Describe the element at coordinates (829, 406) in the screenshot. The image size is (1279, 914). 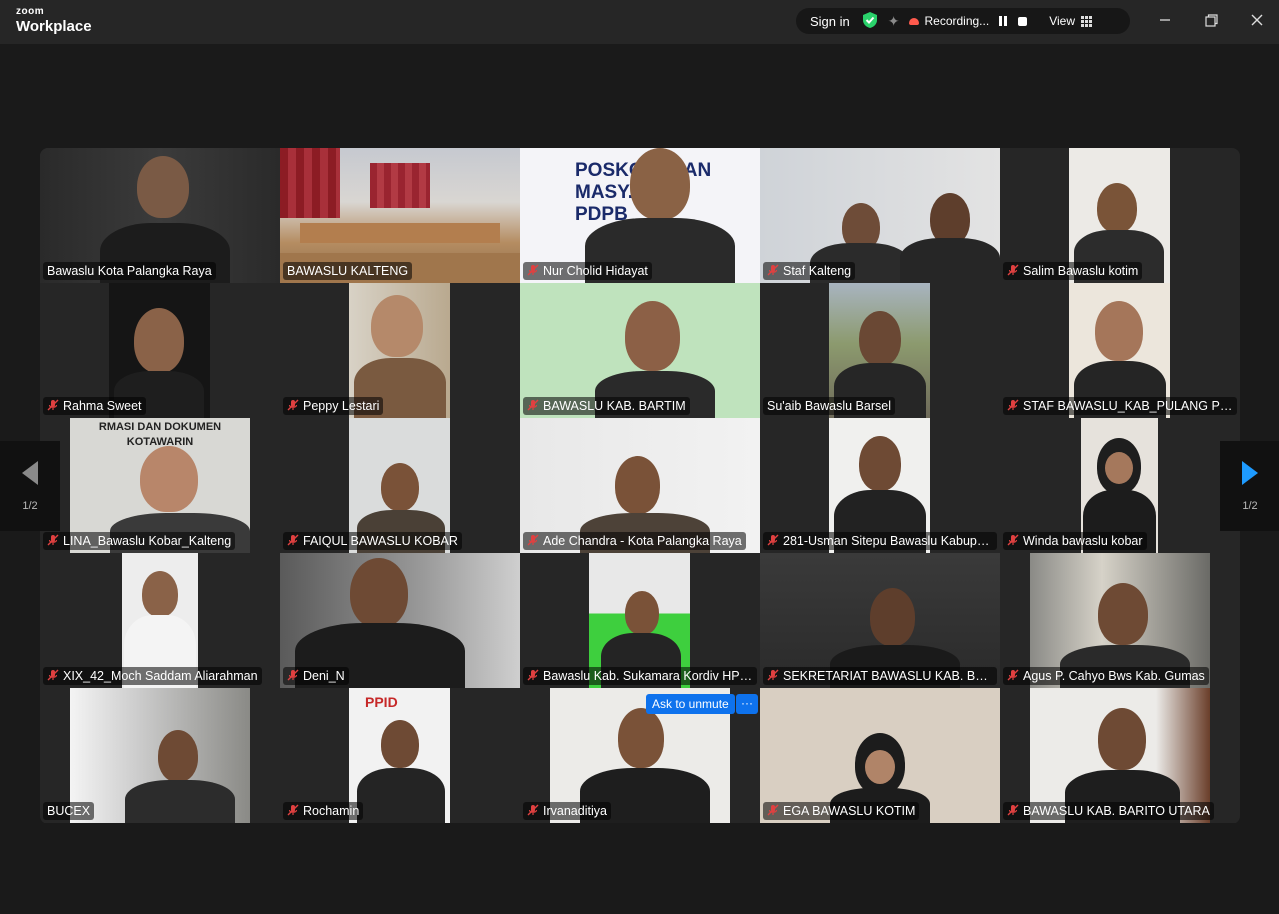
I see `participant-name: Su'aib Bawaslu Barsel` at that location.